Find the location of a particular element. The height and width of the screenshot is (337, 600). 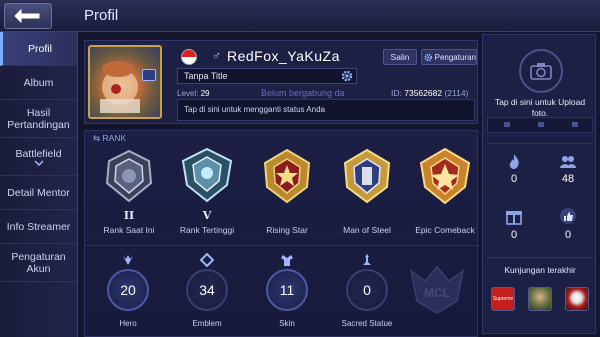

emblem-label: Emblem is located at coordinates (207, 323).